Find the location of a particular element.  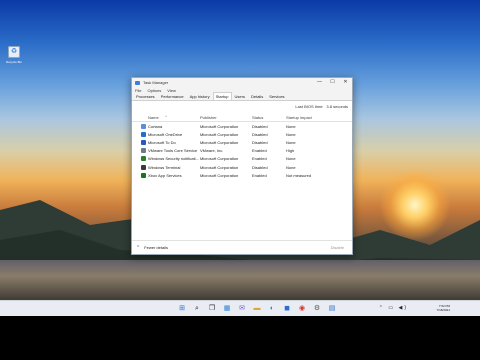

chrome-icon: ◉ is located at coordinates (302, 309).